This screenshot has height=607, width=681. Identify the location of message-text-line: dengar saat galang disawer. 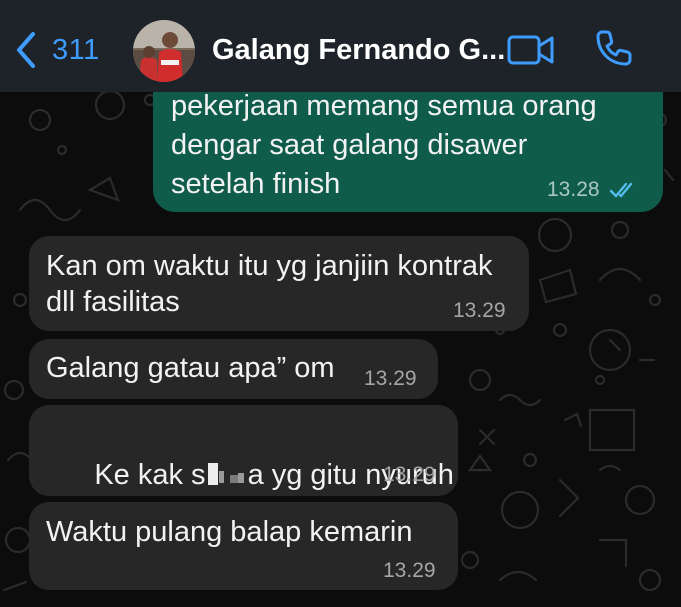
(349, 145).